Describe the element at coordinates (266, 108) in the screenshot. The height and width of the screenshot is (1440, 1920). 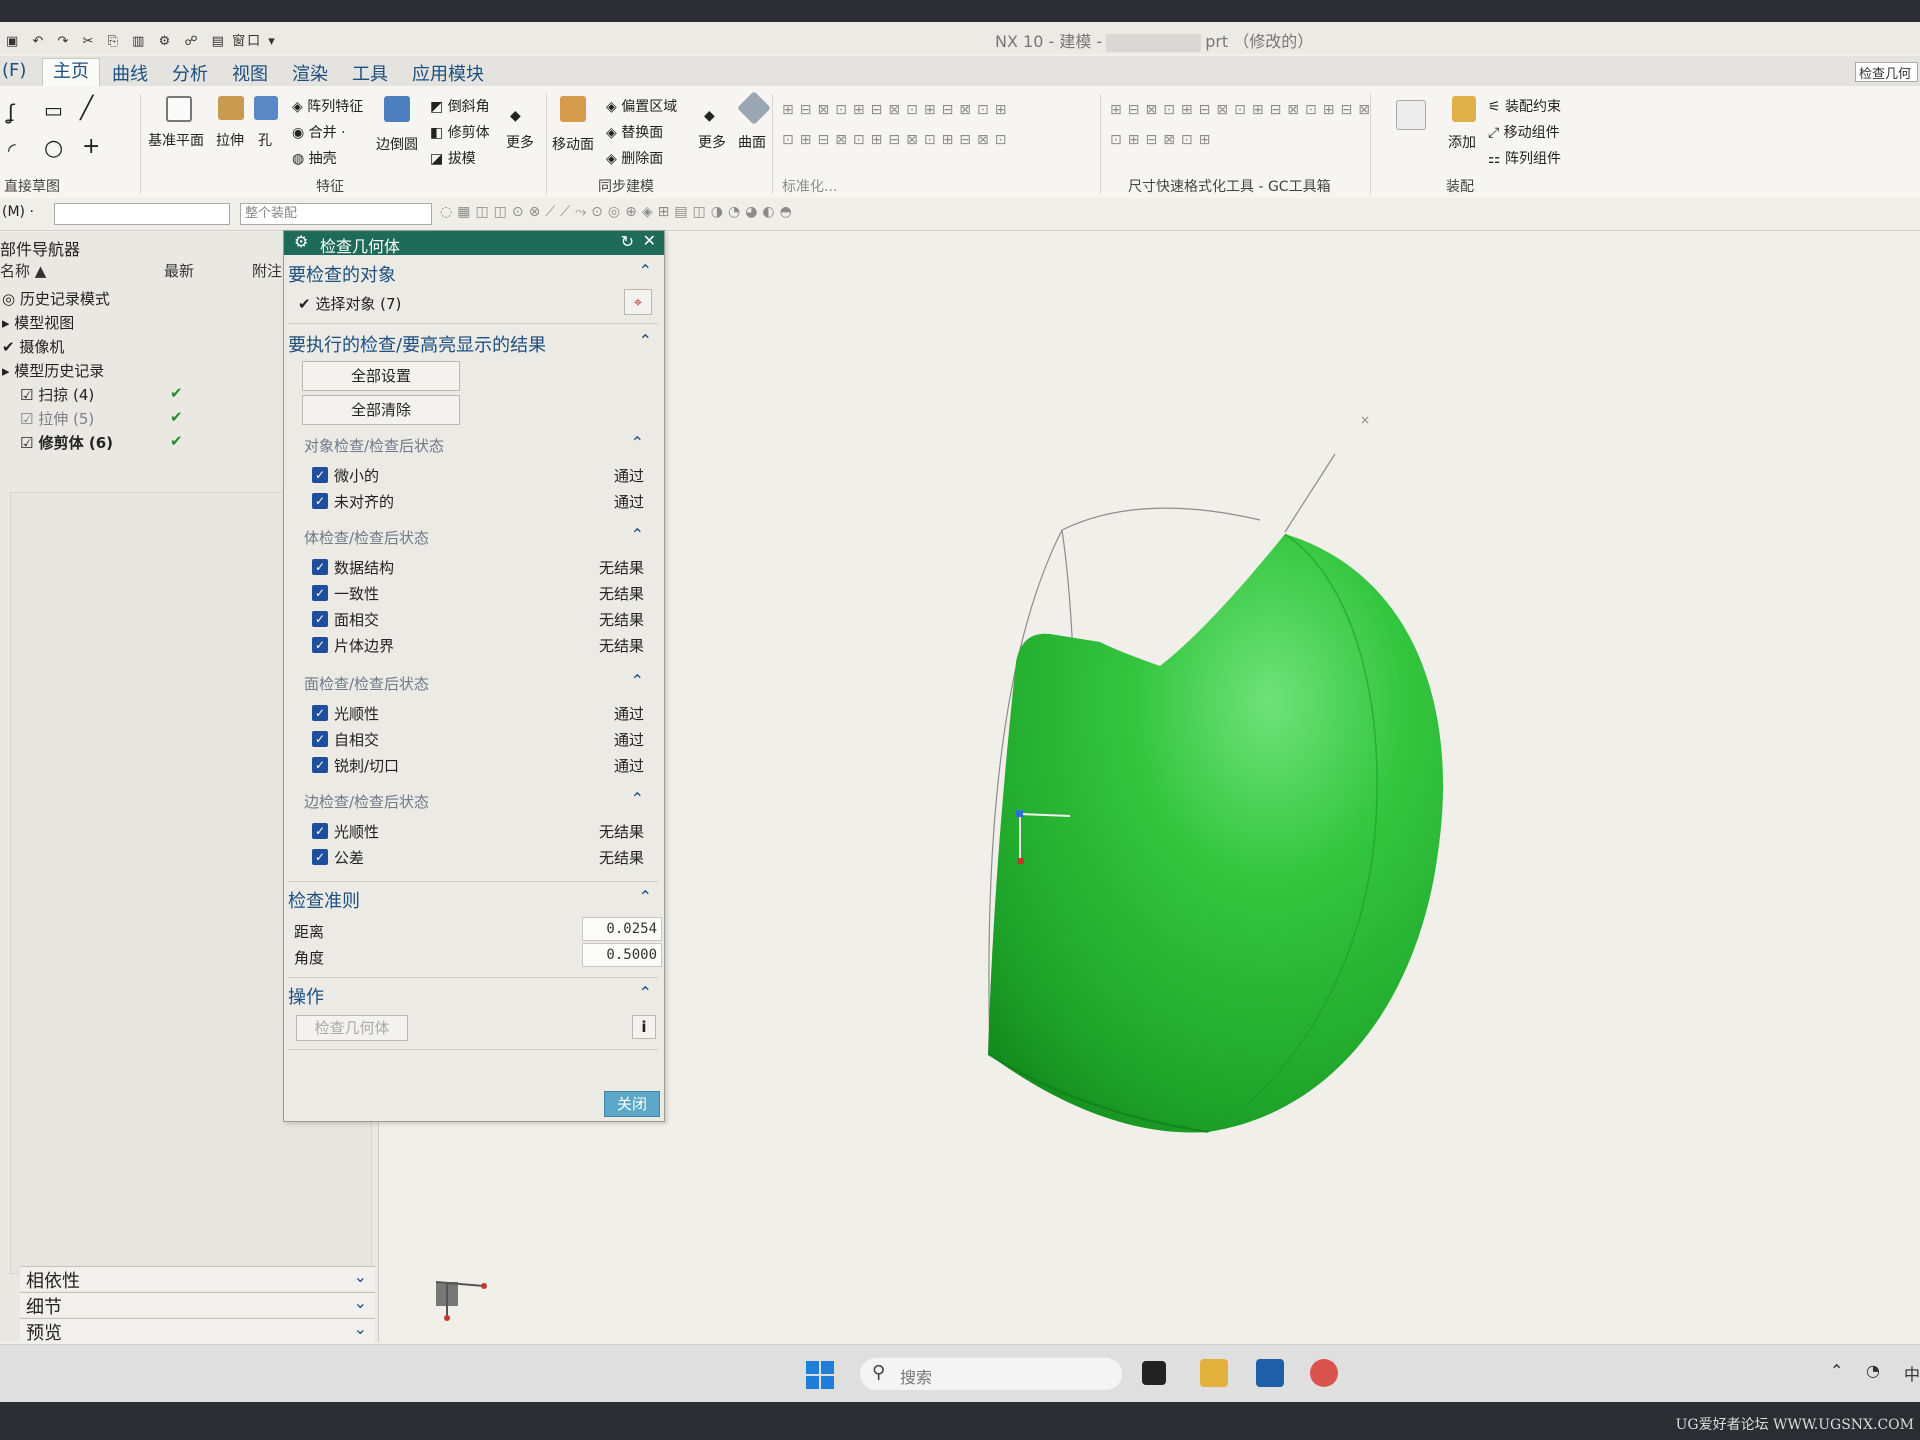
I see `hole-icon` at that location.